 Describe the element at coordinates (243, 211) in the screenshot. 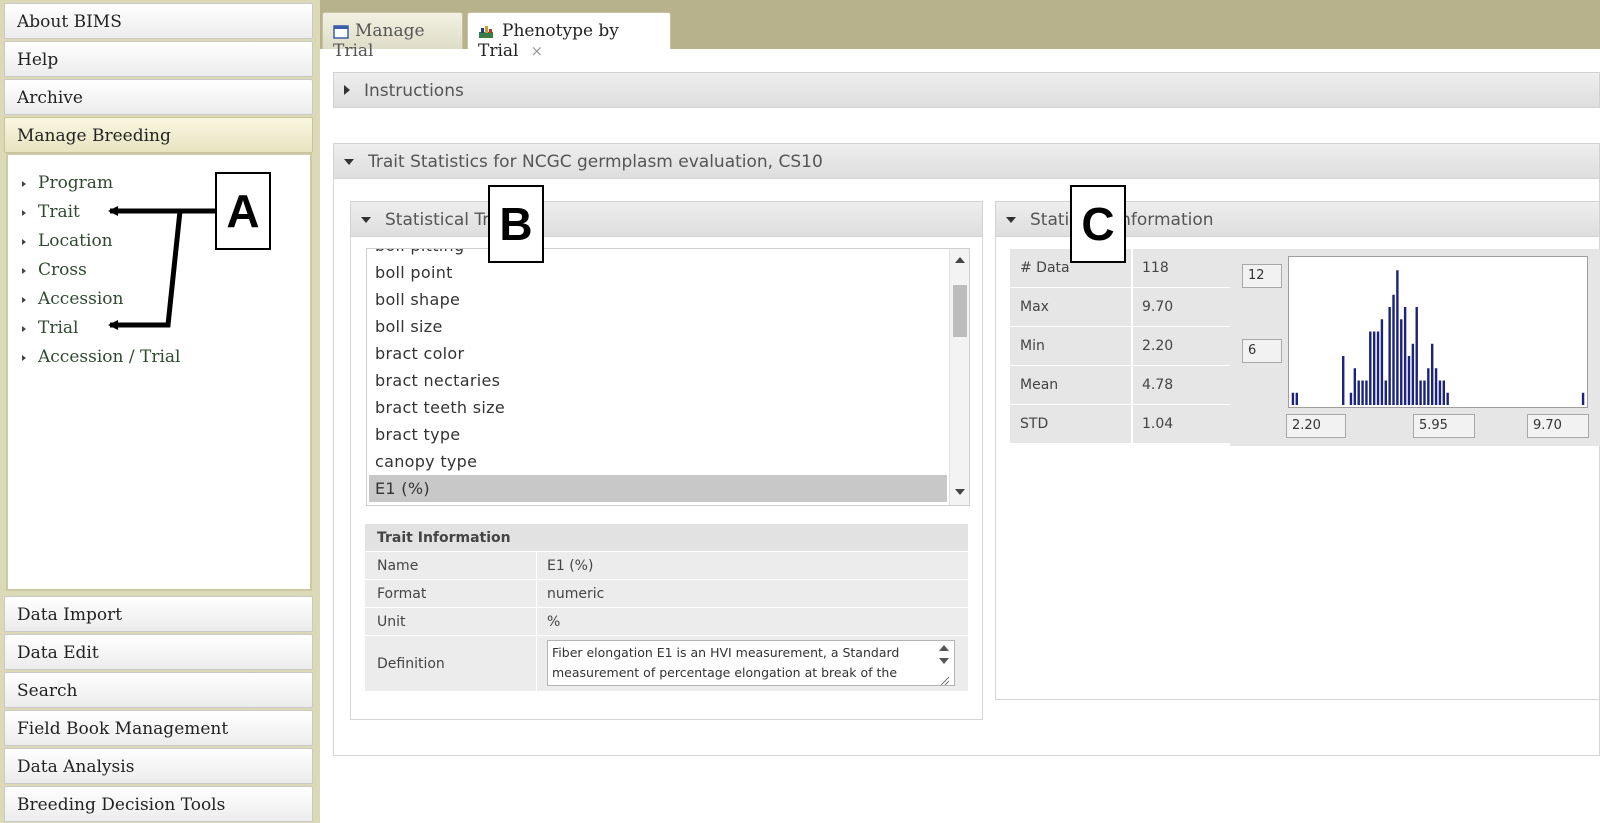

I see `callout-label-a: A` at that location.